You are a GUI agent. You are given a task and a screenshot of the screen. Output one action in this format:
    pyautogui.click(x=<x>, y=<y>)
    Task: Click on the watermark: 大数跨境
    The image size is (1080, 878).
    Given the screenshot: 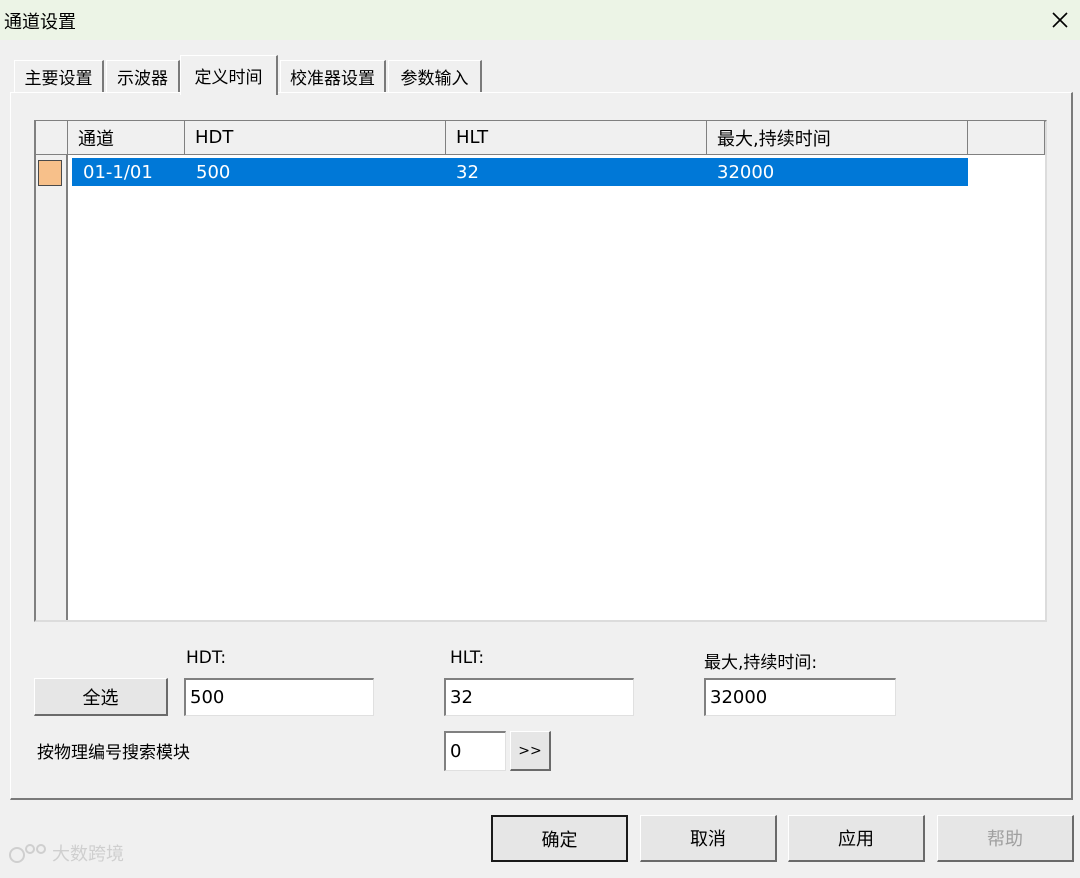 What is the action you would take?
    pyautogui.click(x=66, y=853)
    